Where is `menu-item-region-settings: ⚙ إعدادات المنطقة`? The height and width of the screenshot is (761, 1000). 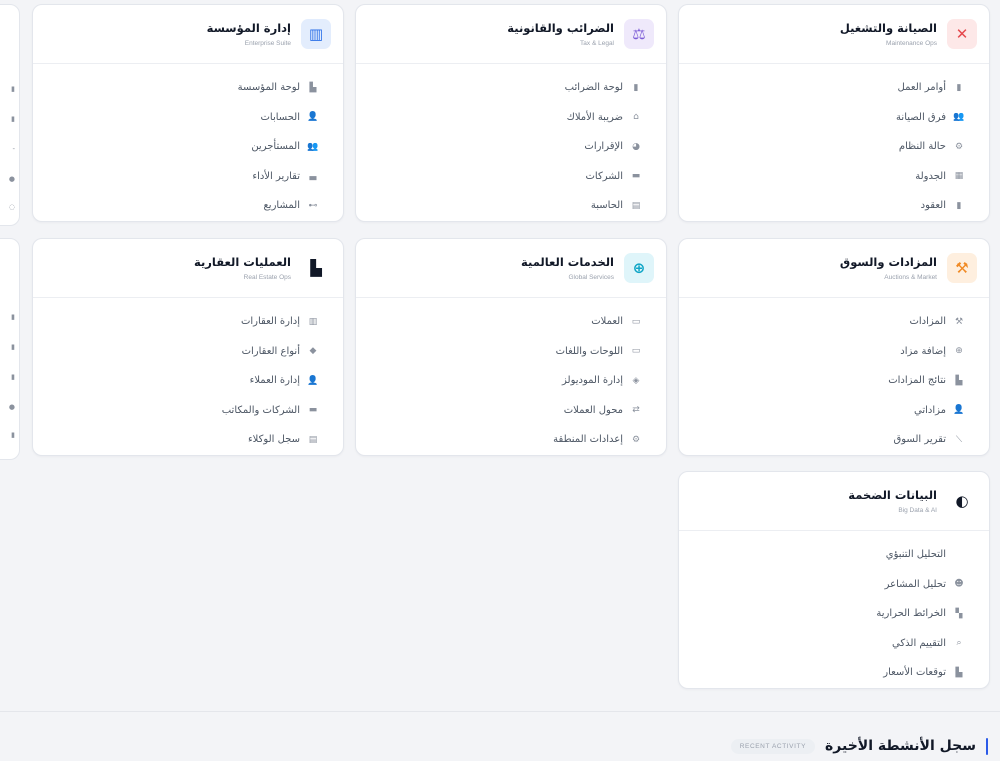
menu-item-region-settings: ⚙ إعدادات المنطقة is located at coordinates (511, 440).